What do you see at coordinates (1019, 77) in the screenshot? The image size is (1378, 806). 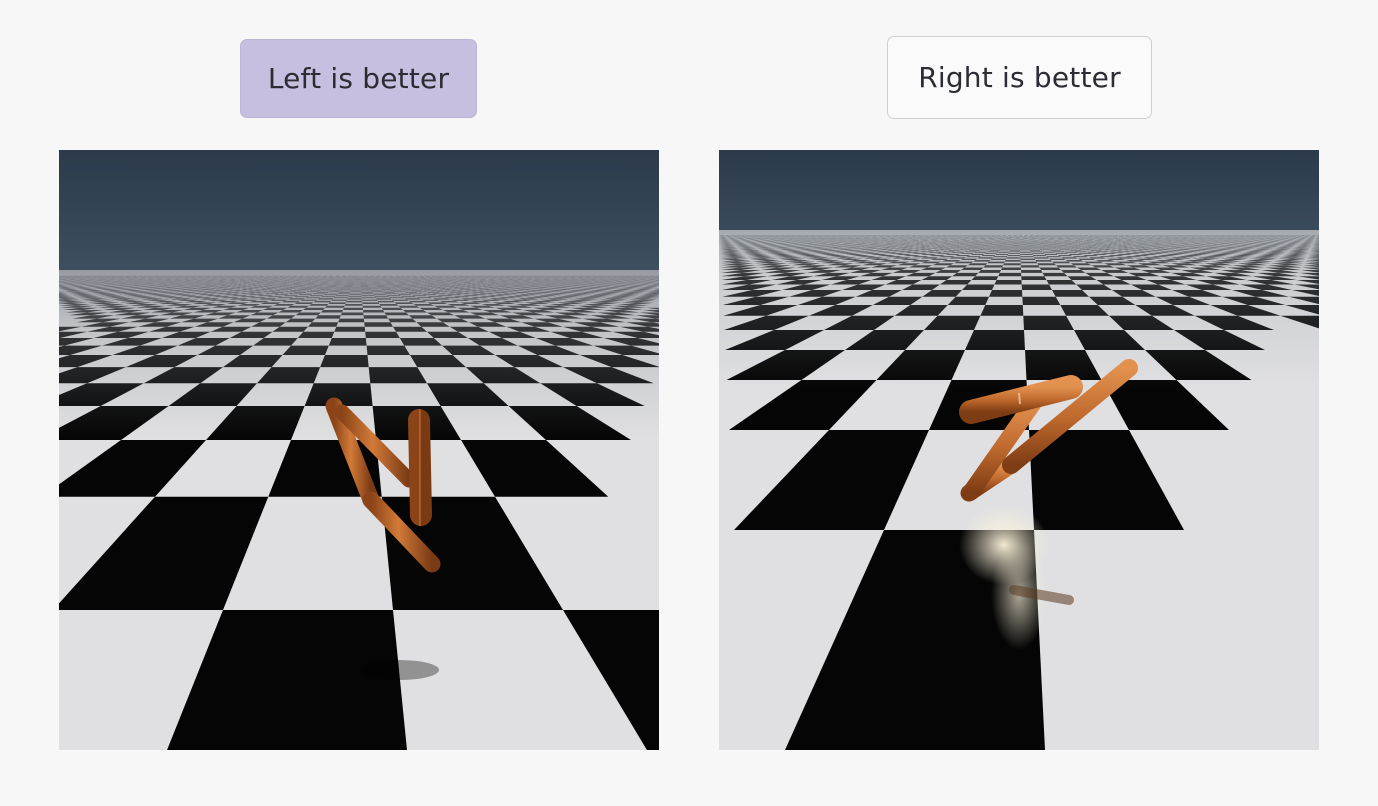 I see `right-is-better-button: Right is better` at bounding box center [1019, 77].